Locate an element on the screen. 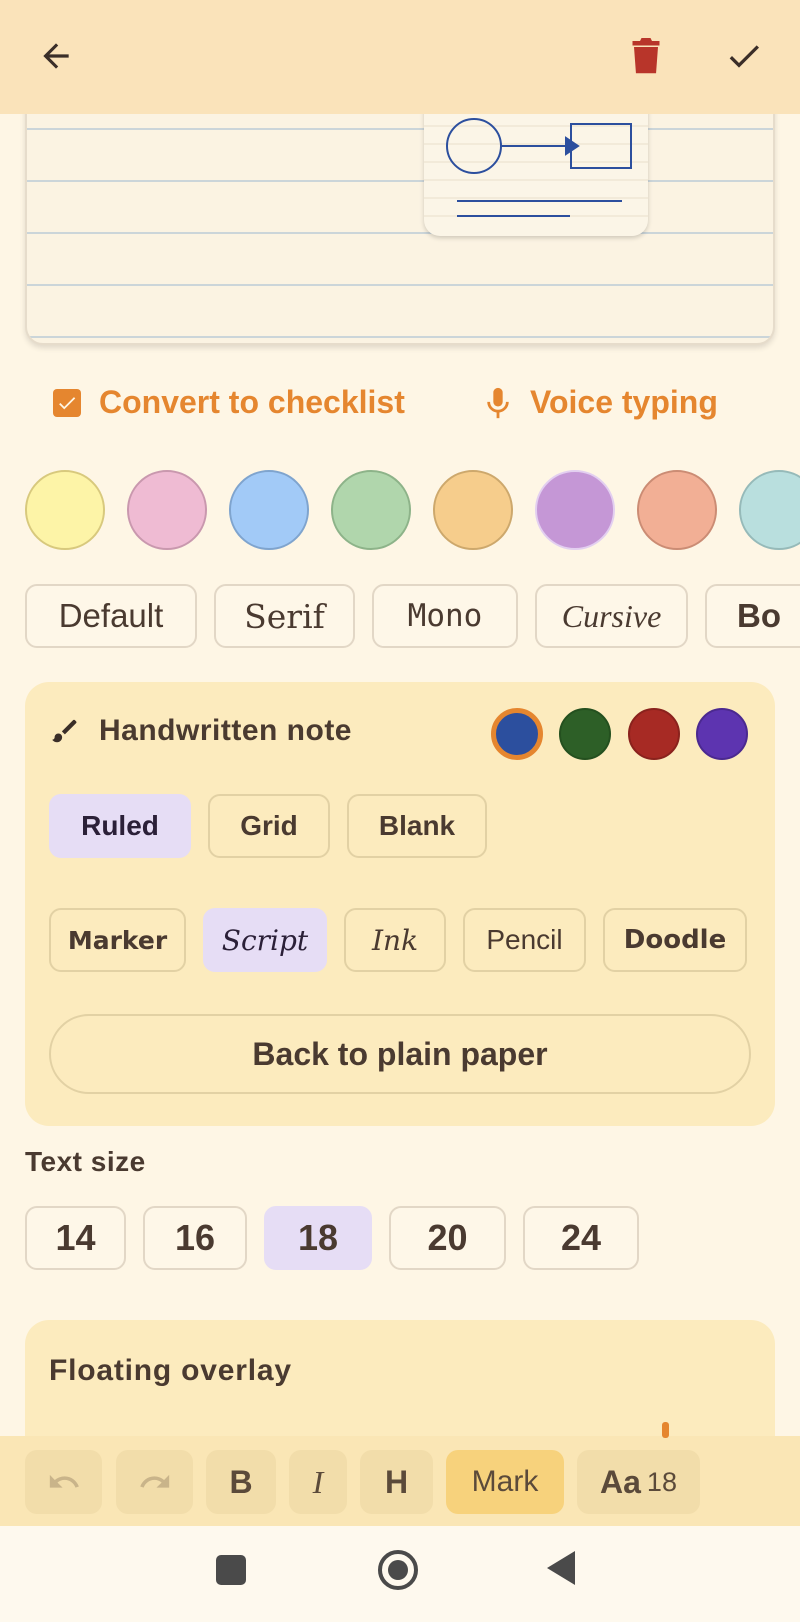 This screenshot has width=800, height=1622. heading-button: H is located at coordinates (396, 1482).